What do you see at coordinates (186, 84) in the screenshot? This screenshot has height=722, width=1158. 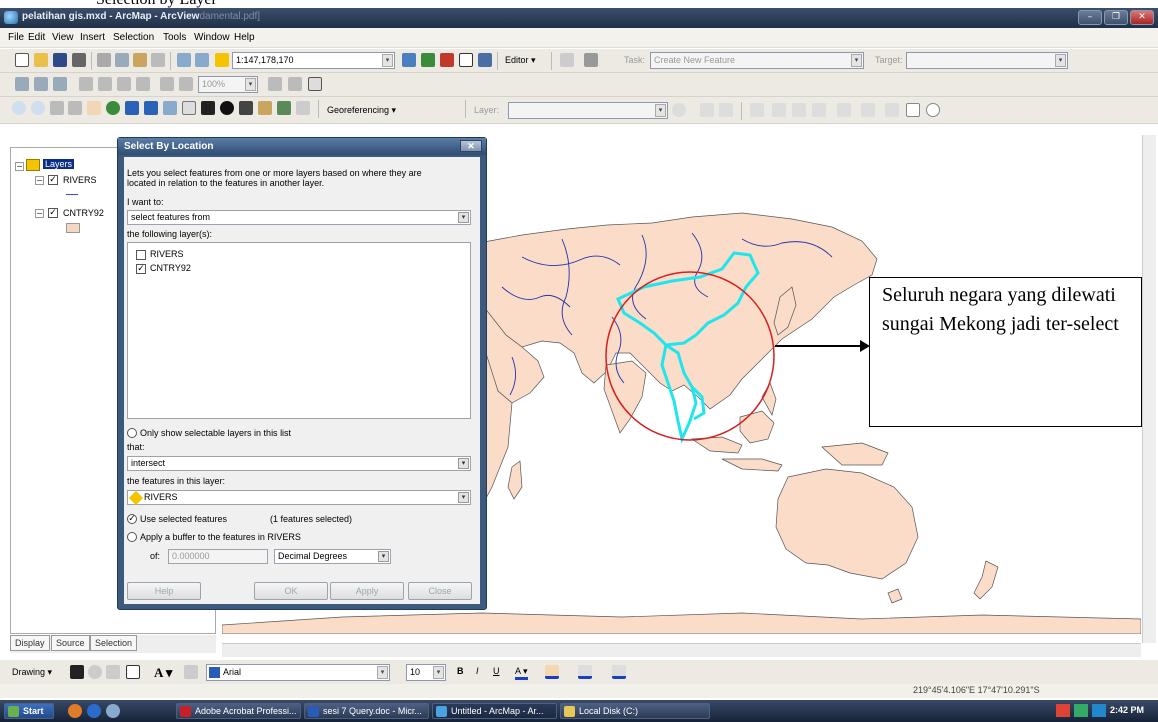 I see `forward-extent-icon` at bounding box center [186, 84].